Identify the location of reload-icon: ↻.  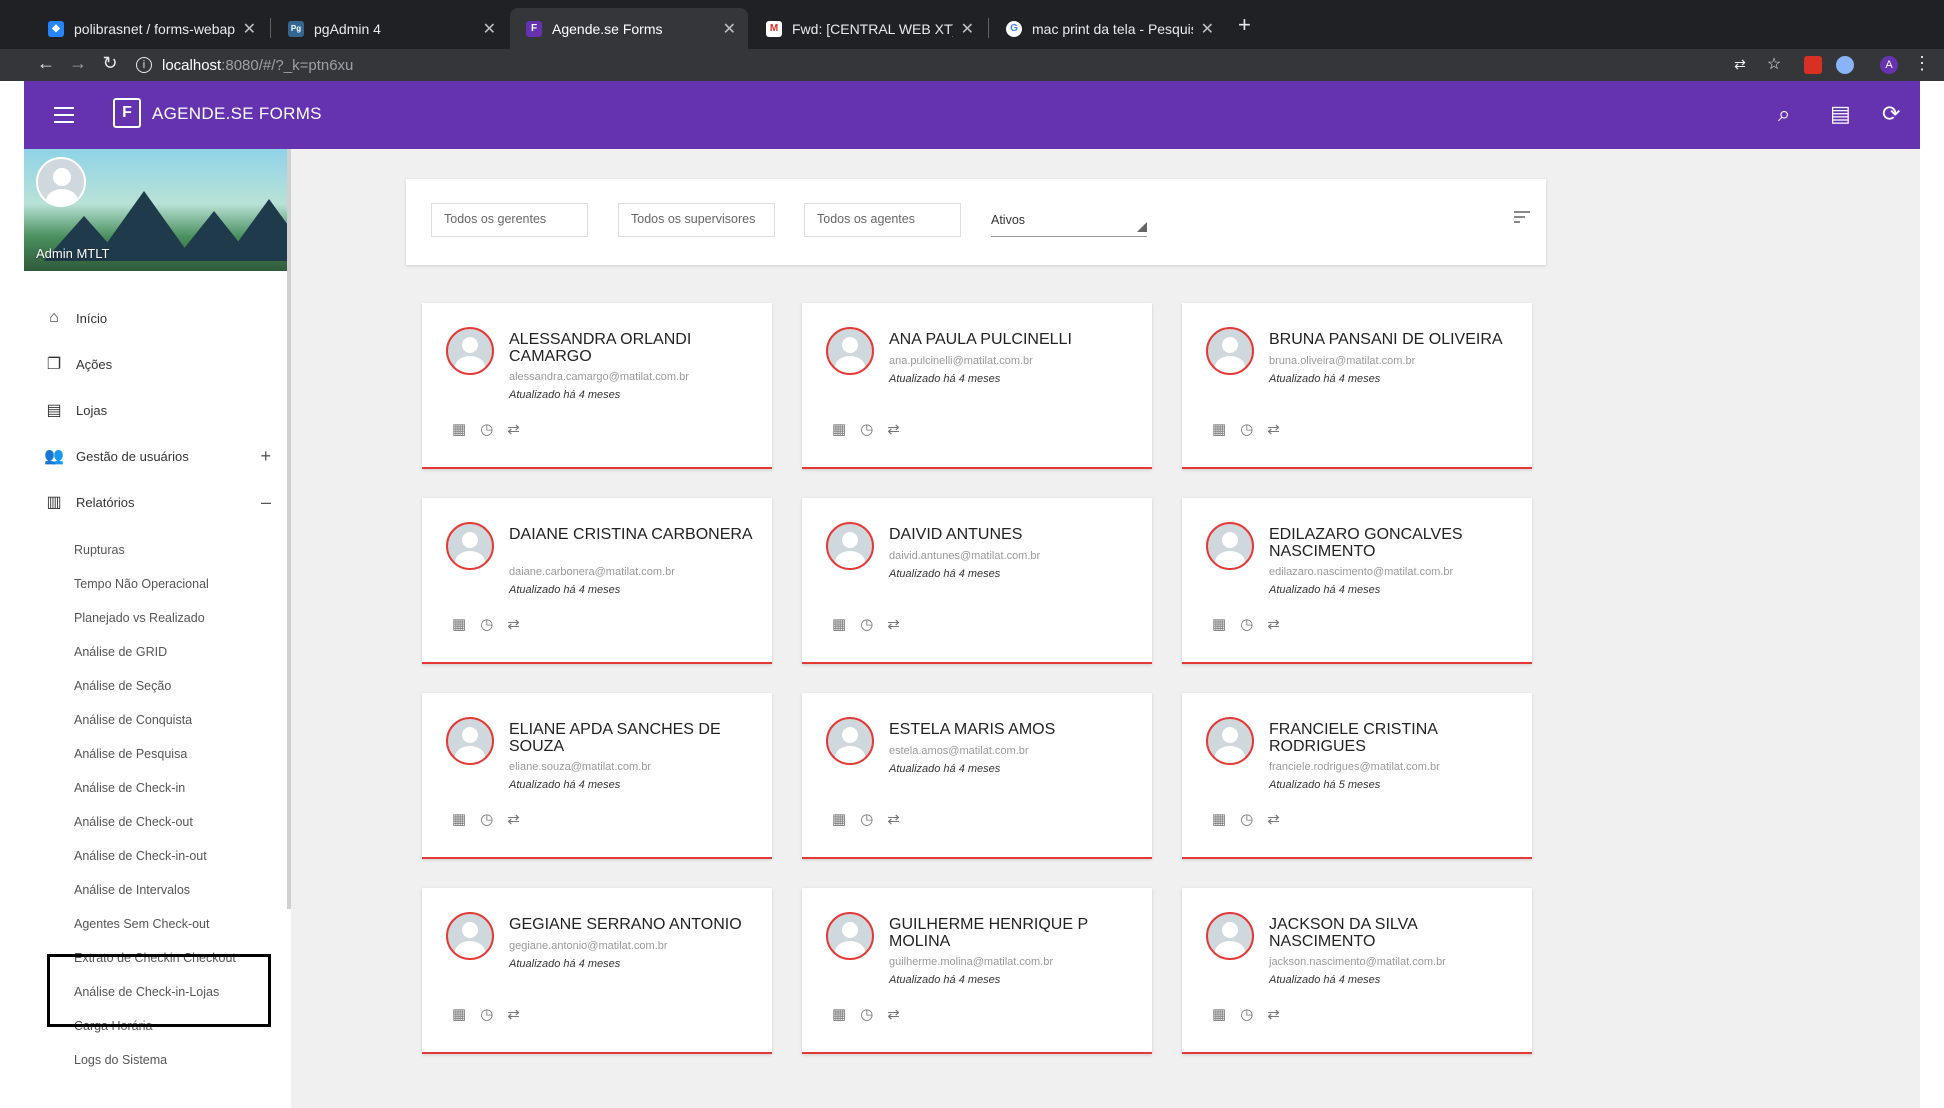
(110, 63).